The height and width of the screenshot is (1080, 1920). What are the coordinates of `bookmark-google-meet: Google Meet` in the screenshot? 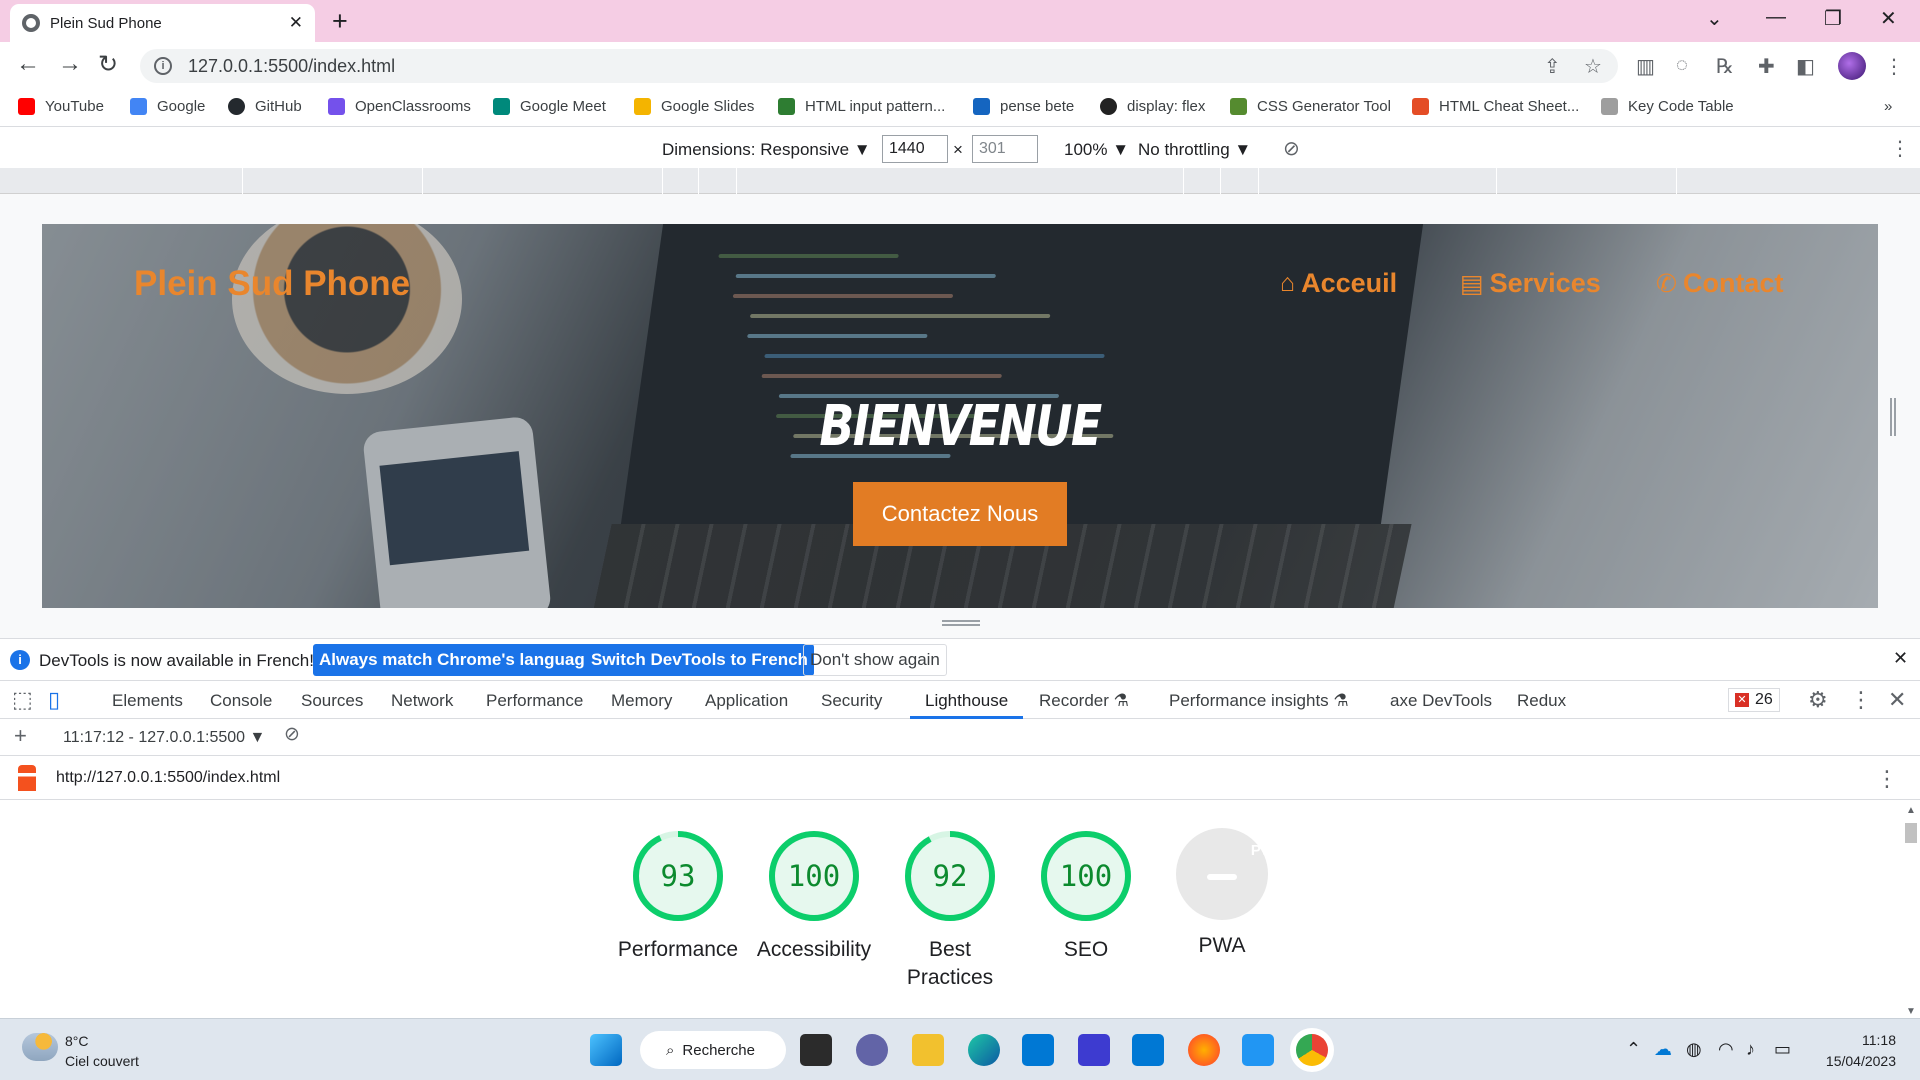 It's located at (549, 106).